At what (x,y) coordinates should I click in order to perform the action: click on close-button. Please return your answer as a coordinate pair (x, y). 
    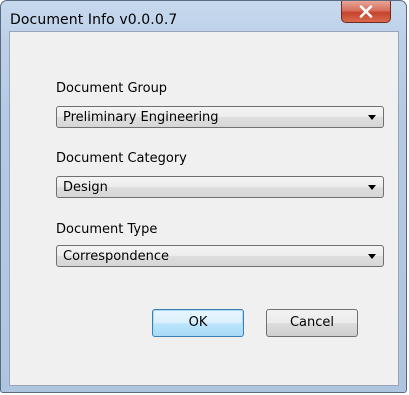
    Looking at the image, I should click on (366, 12).